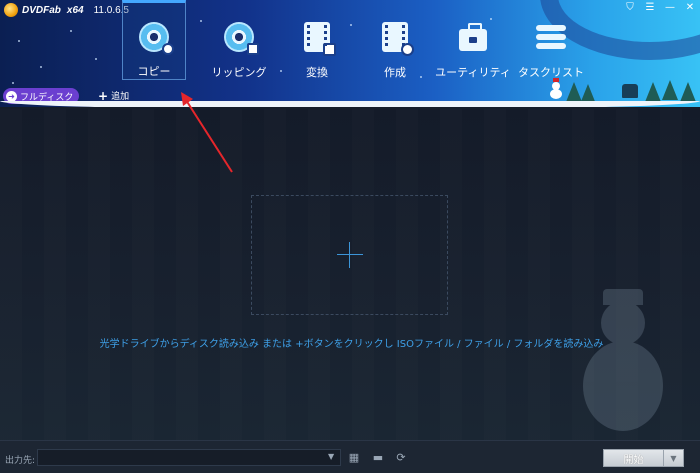  What do you see at coordinates (650, 7) in the screenshot?
I see `menu-icon: ☰` at bounding box center [650, 7].